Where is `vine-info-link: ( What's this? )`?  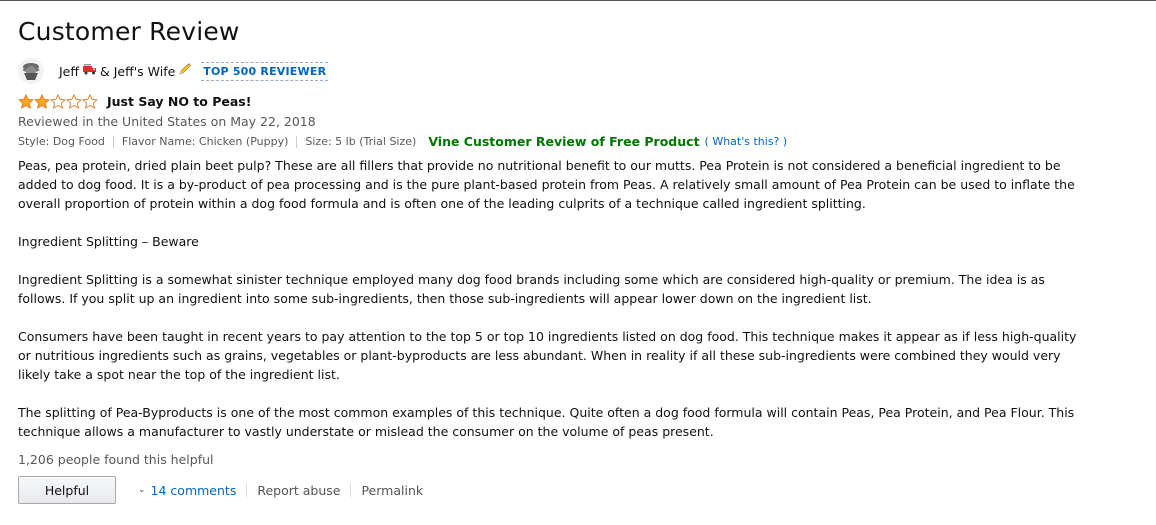
vine-info-link: ( What's this? ) is located at coordinates (746, 141).